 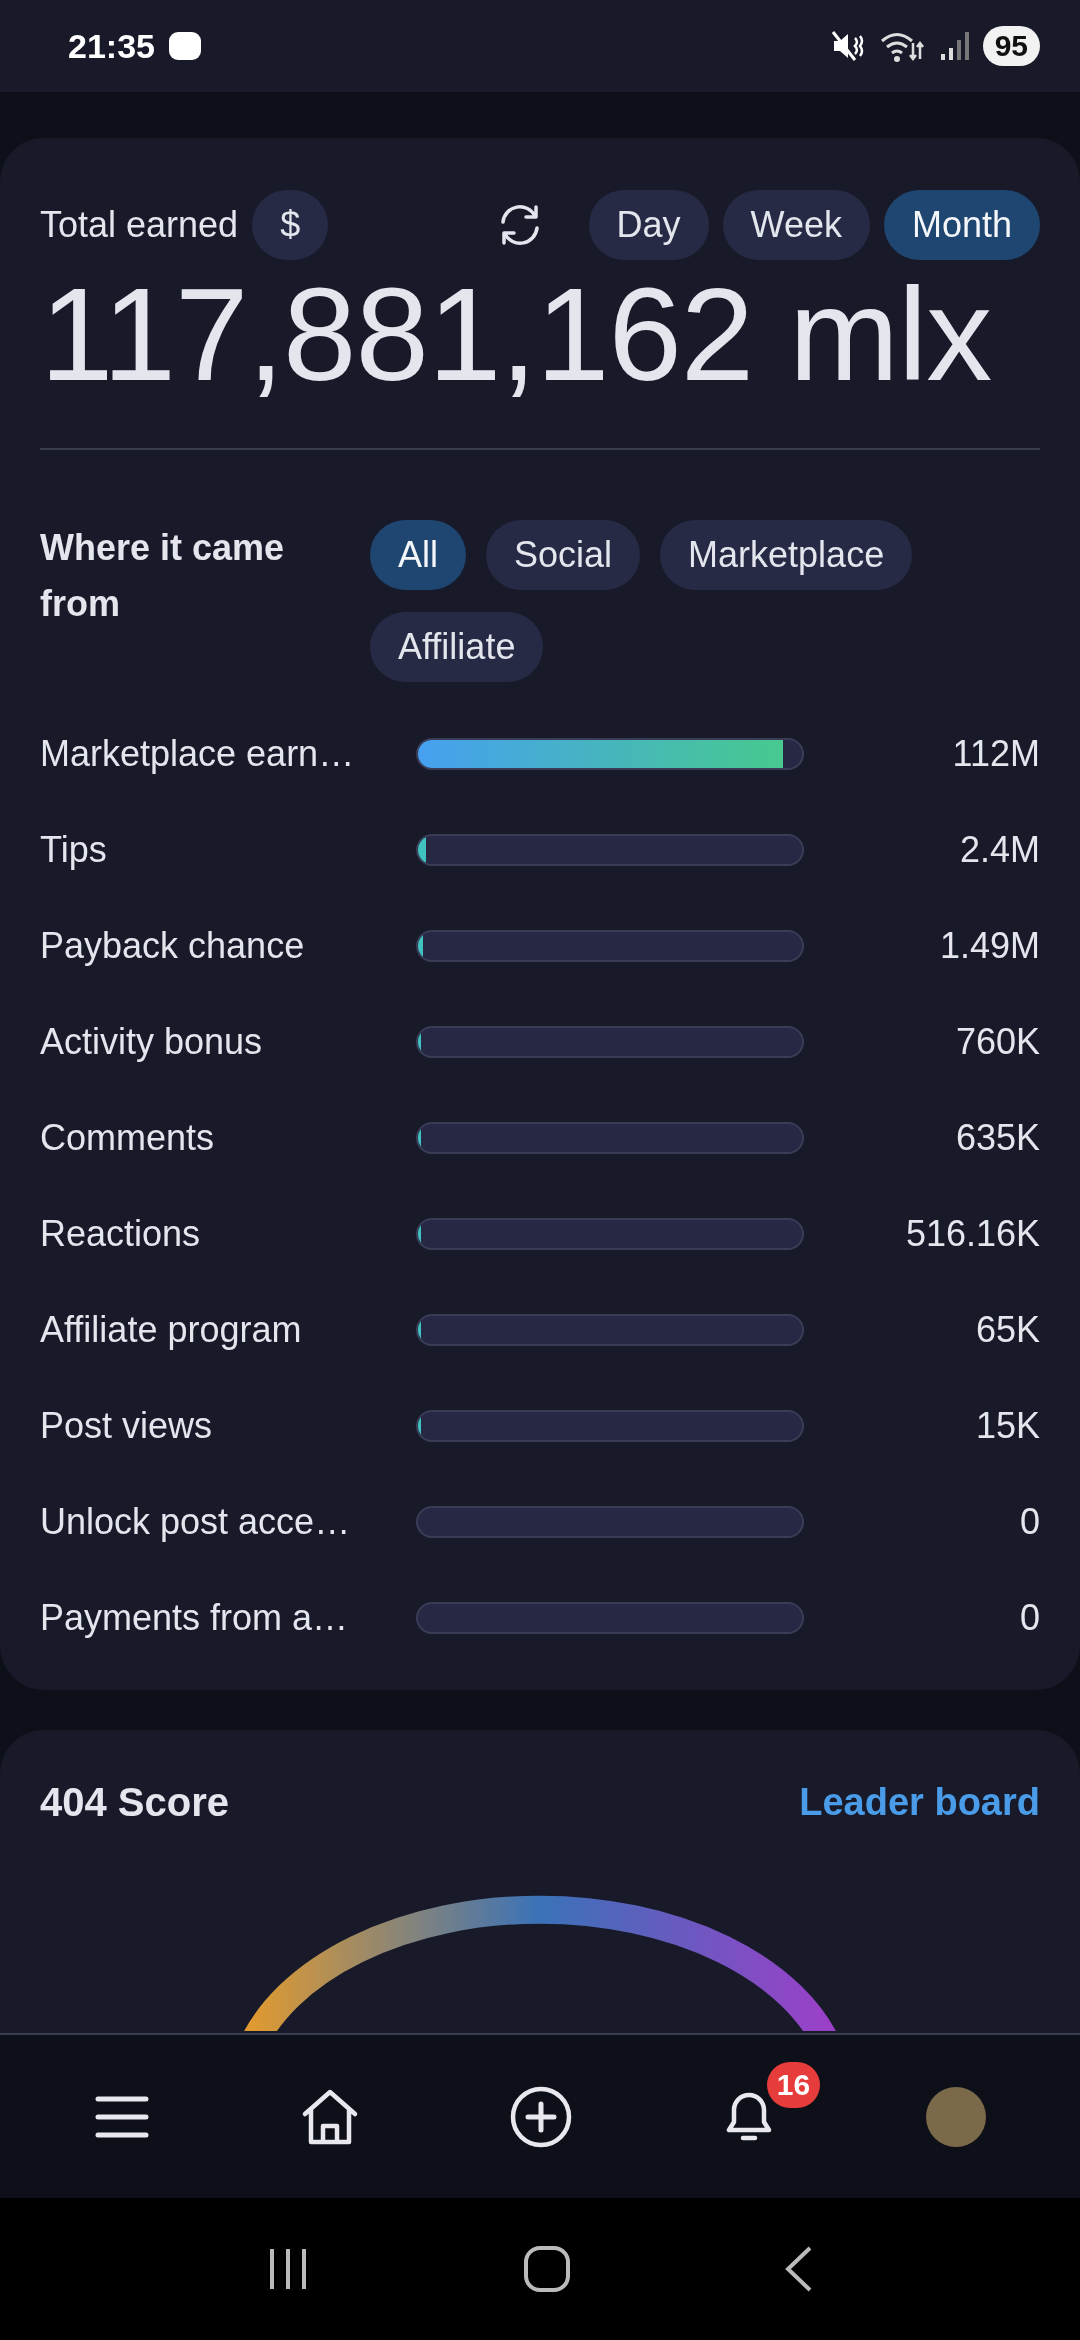 What do you see at coordinates (121, 1234) in the screenshot?
I see `source-name: Reactions` at bounding box center [121, 1234].